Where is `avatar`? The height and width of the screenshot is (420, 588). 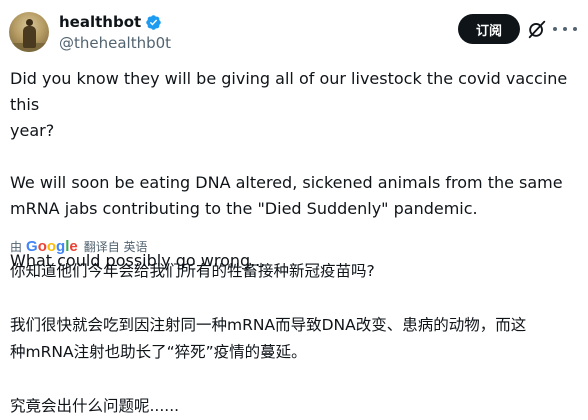
avatar is located at coordinates (29, 32).